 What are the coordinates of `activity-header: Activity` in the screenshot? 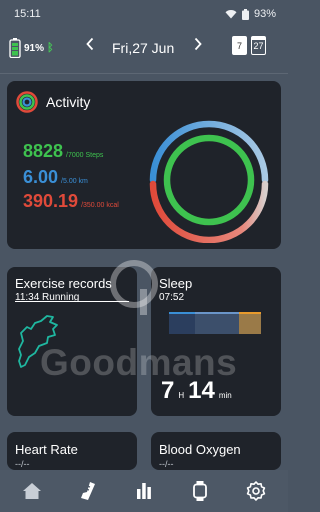 It's located at (53, 102).